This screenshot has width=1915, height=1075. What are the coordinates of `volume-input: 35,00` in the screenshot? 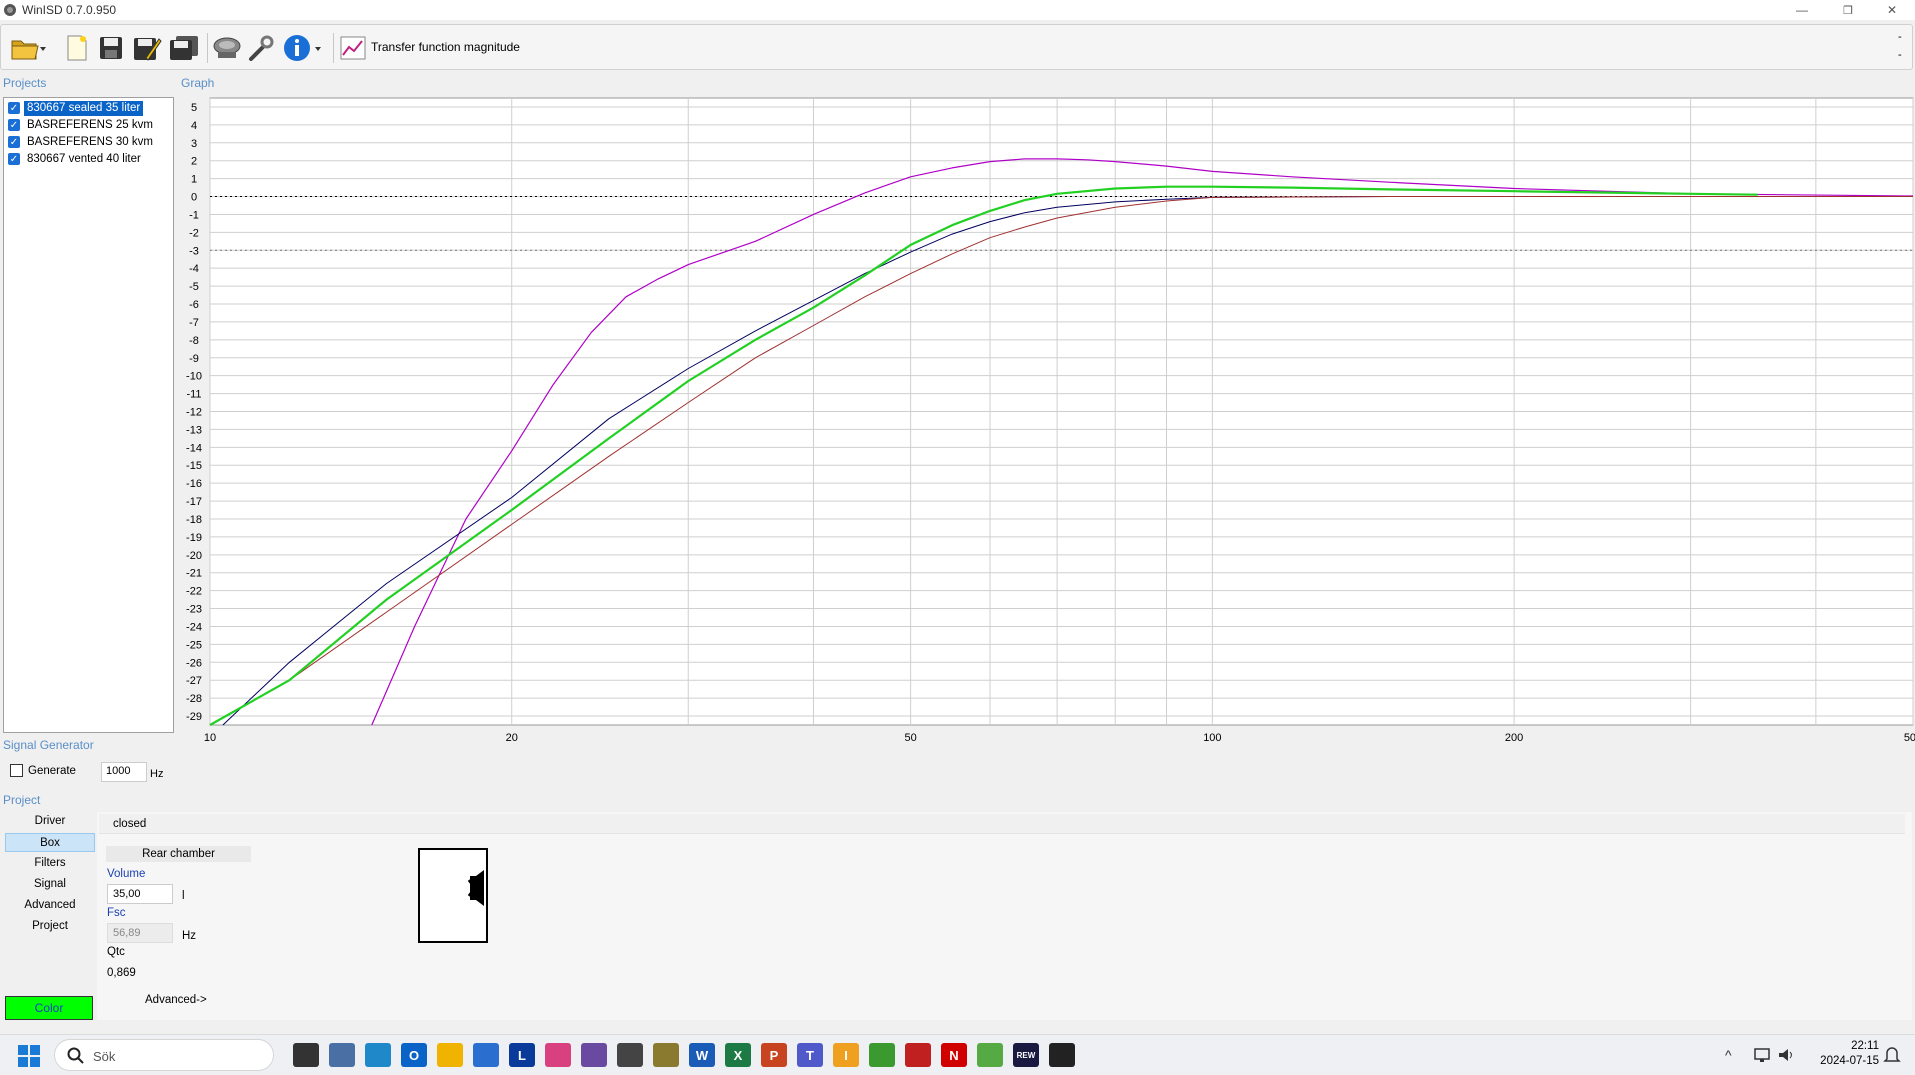 It's located at (140, 894).